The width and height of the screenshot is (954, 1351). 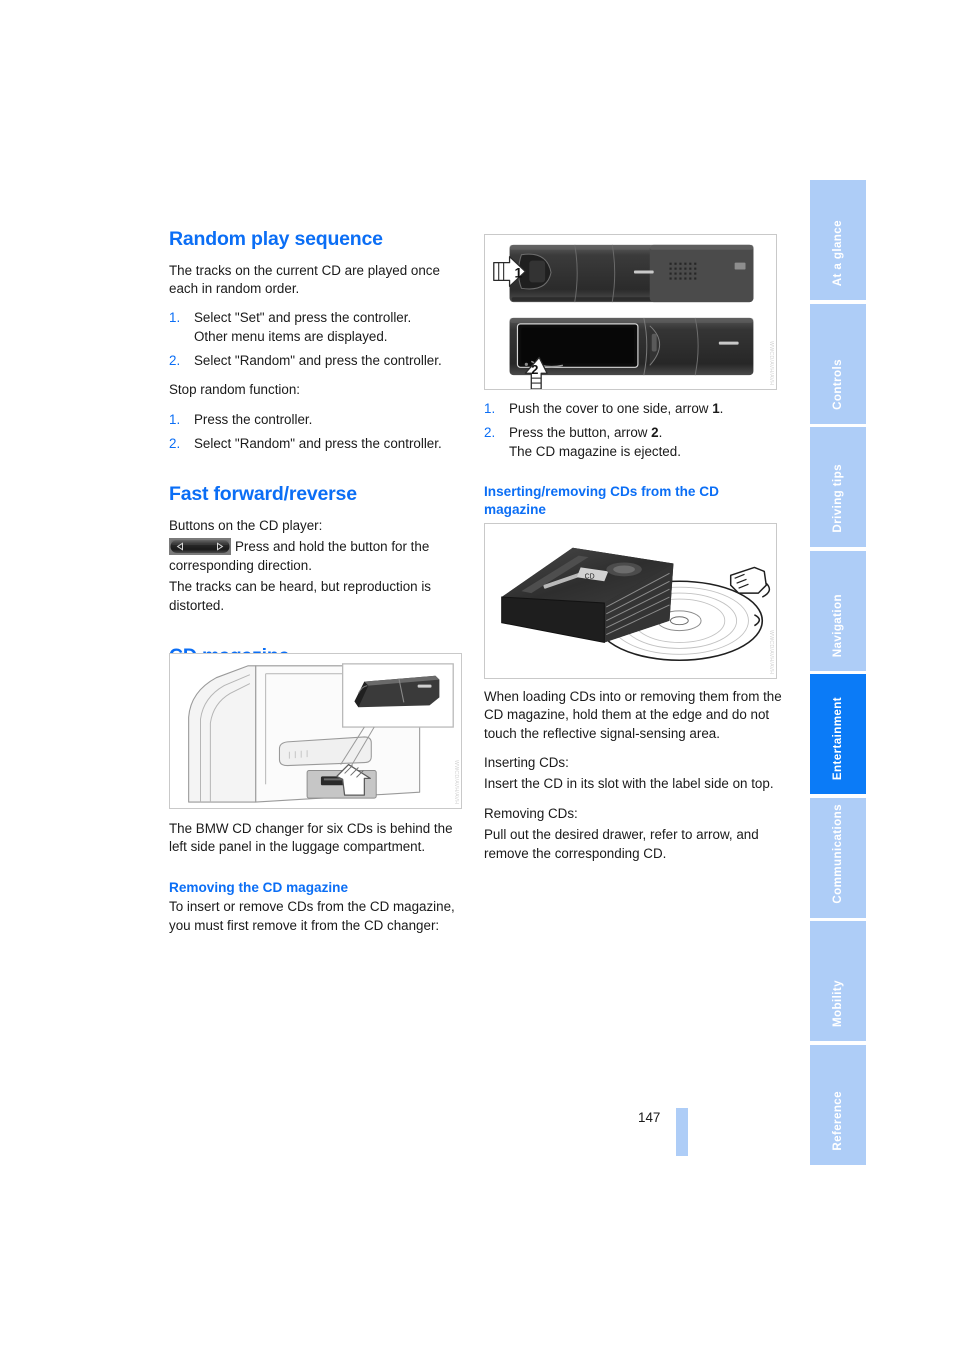 I want to click on figure-cd-magazine-disc: CD WWCD/AVH/AVH, so click(x=630, y=601).